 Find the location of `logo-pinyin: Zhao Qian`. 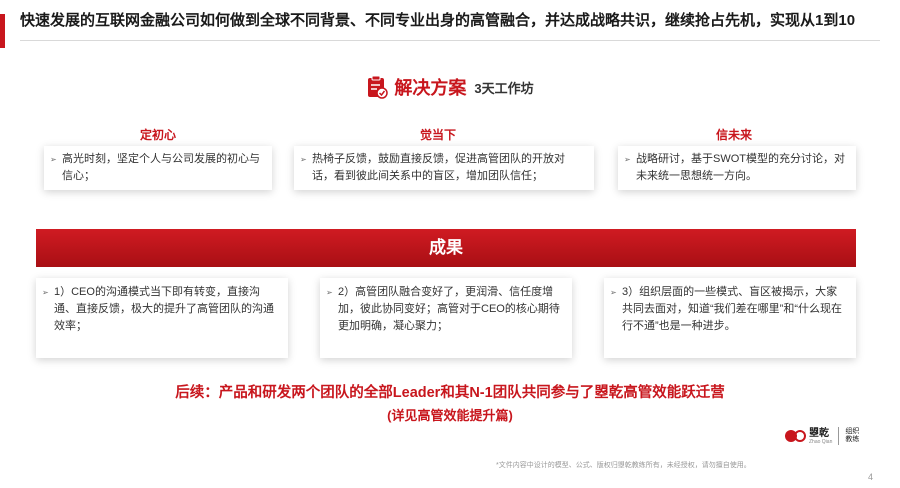

logo-pinyin: Zhao Qian is located at coordinates (821, 441).